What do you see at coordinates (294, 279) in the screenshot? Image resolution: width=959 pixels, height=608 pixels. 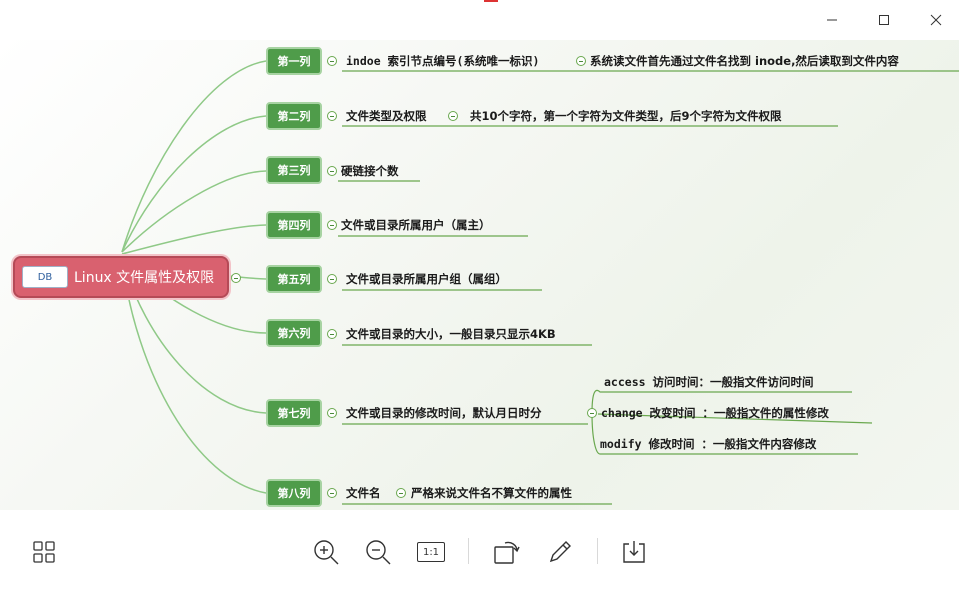 I see `column-node-5: 第五列` at bounding box center [294, 279].